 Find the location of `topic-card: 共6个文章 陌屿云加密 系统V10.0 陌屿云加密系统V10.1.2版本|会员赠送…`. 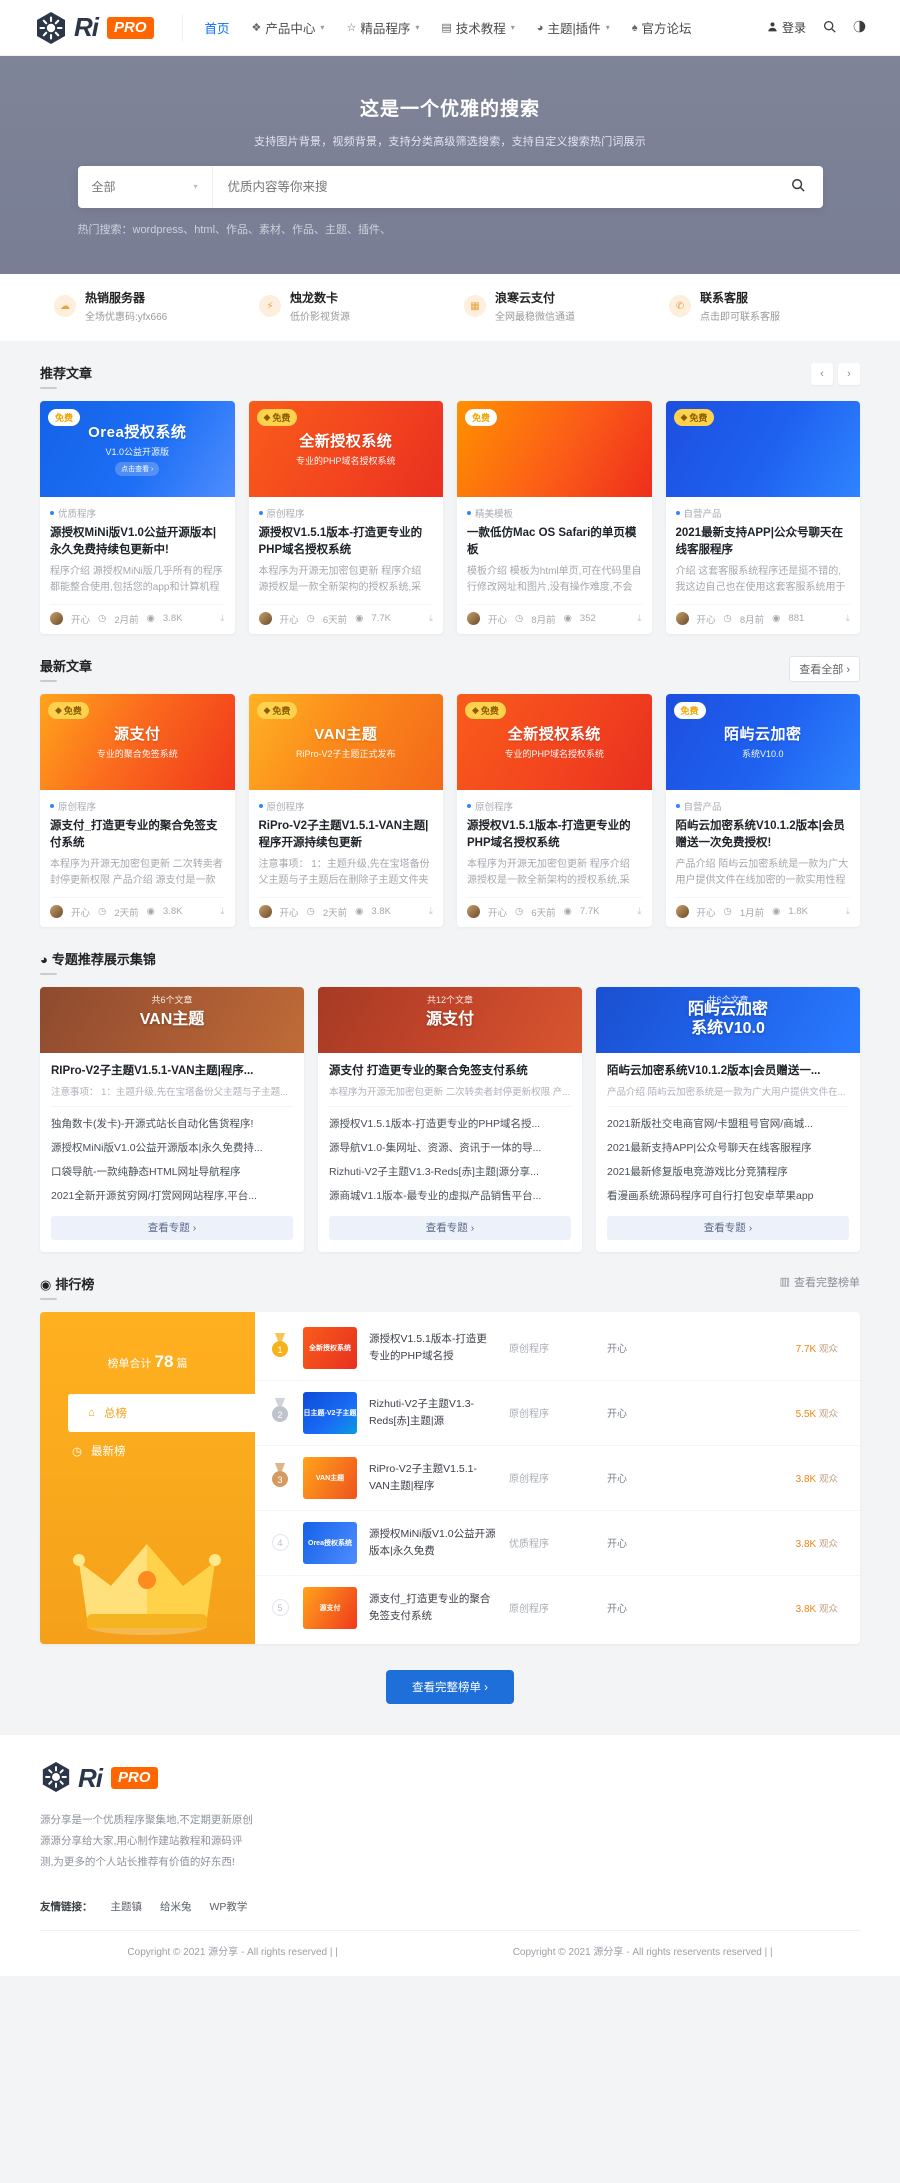

topic-card: 共6个文章 陌屿云加密 系统V10.0 陌屿云加密系统V10.1.2版本|会员赠送… is located at coordinates (728, 1119).